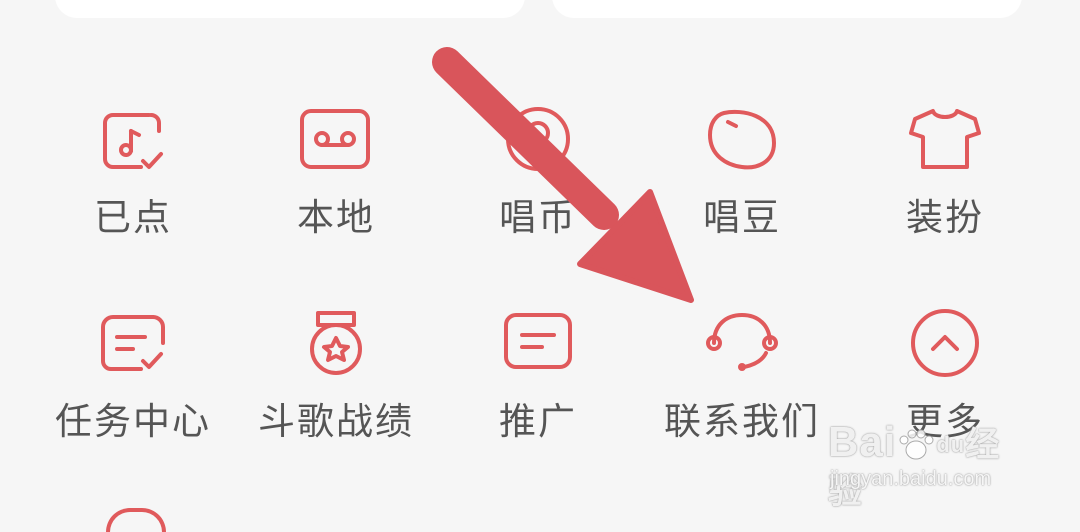  I want to click on menu-label: 唱币, so click(538, 217).